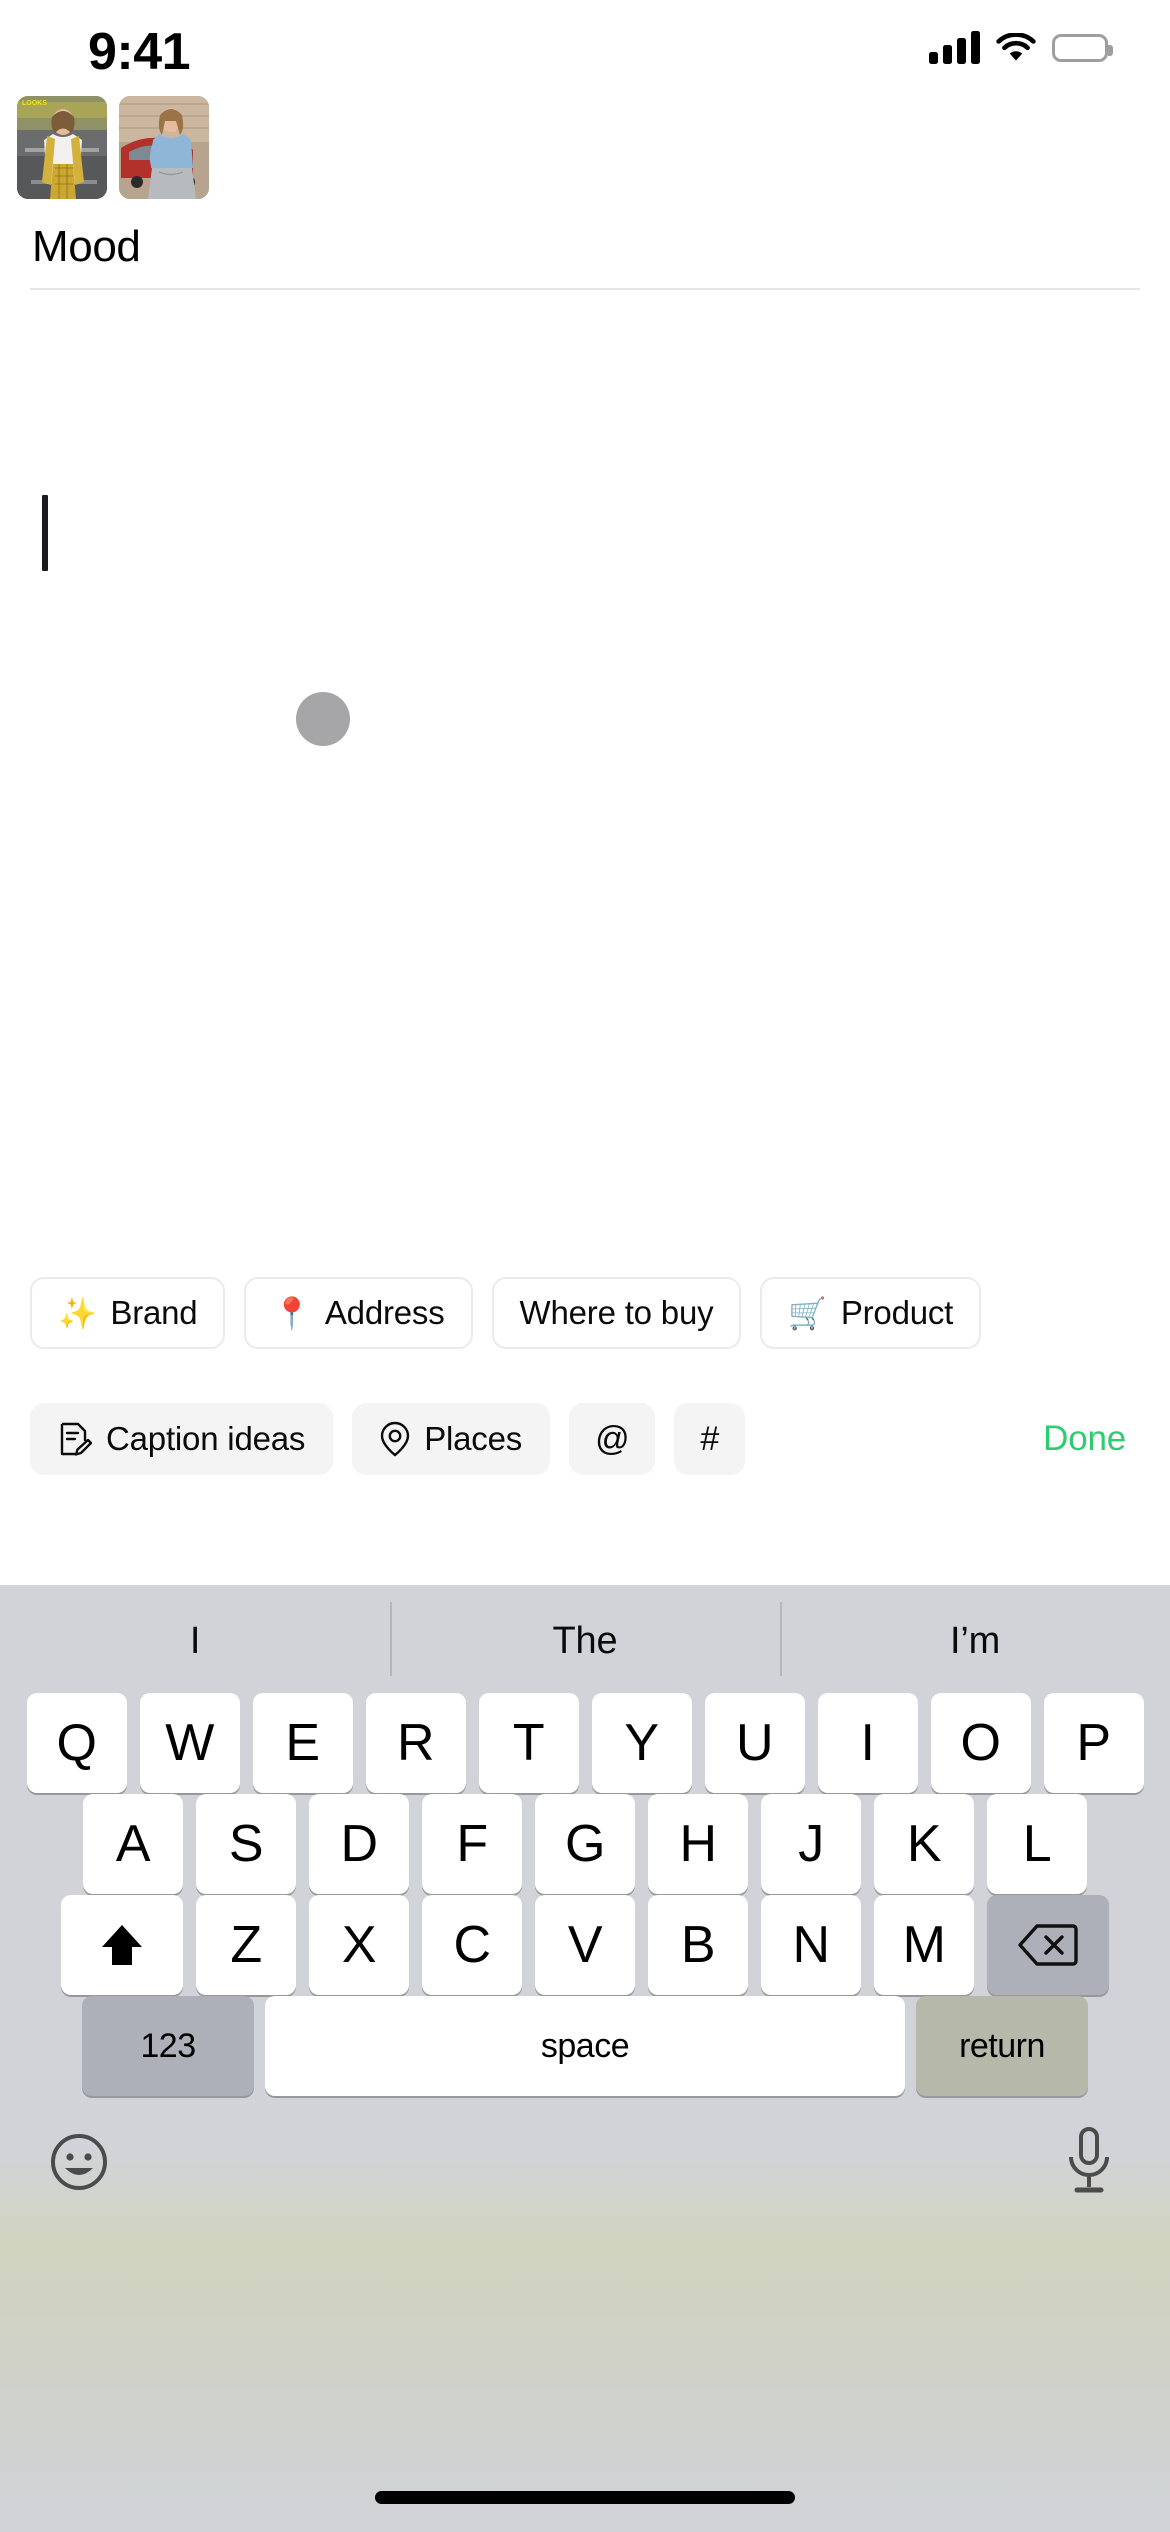  What do you see at coordinates (86, 247) in the screenshot?
I see `post-title: Mood` at bounding box center [86, 247].